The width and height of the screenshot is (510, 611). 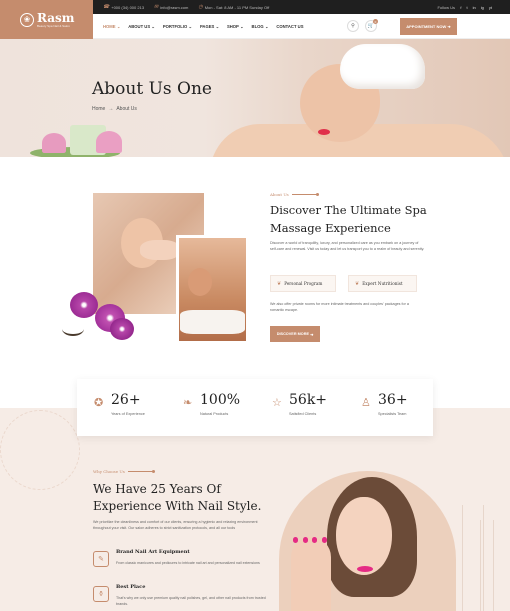 I want to click on youtube-icon: yt, so click(x=490, y=7).